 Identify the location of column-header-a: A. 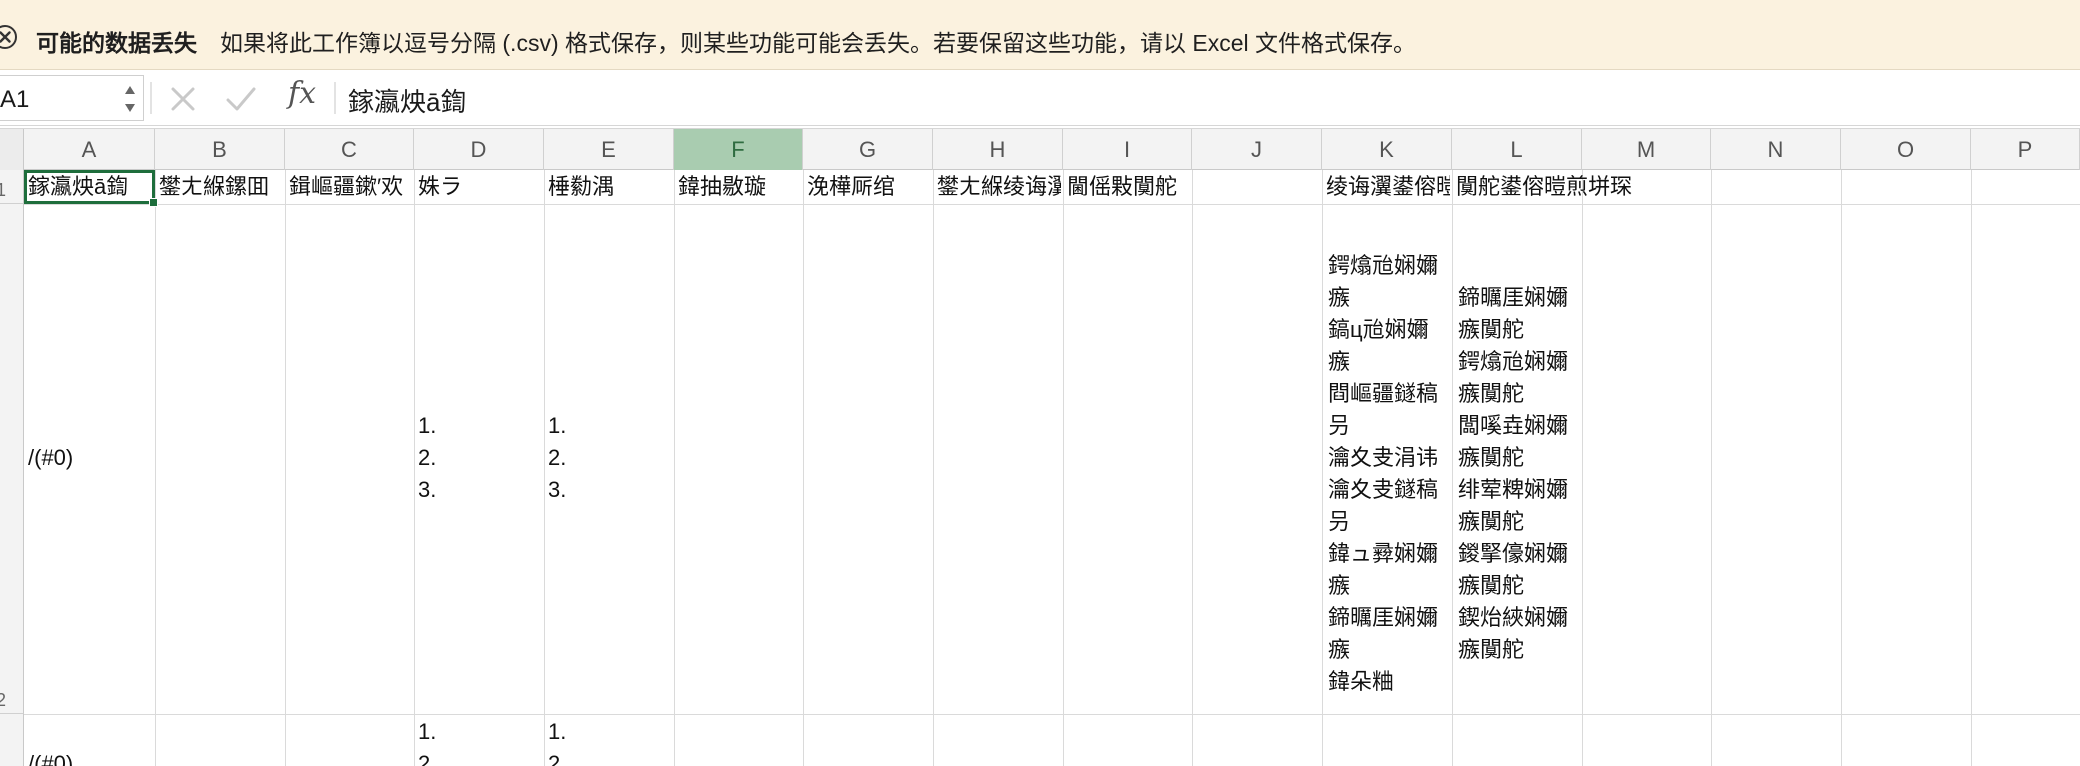
(89, 149).